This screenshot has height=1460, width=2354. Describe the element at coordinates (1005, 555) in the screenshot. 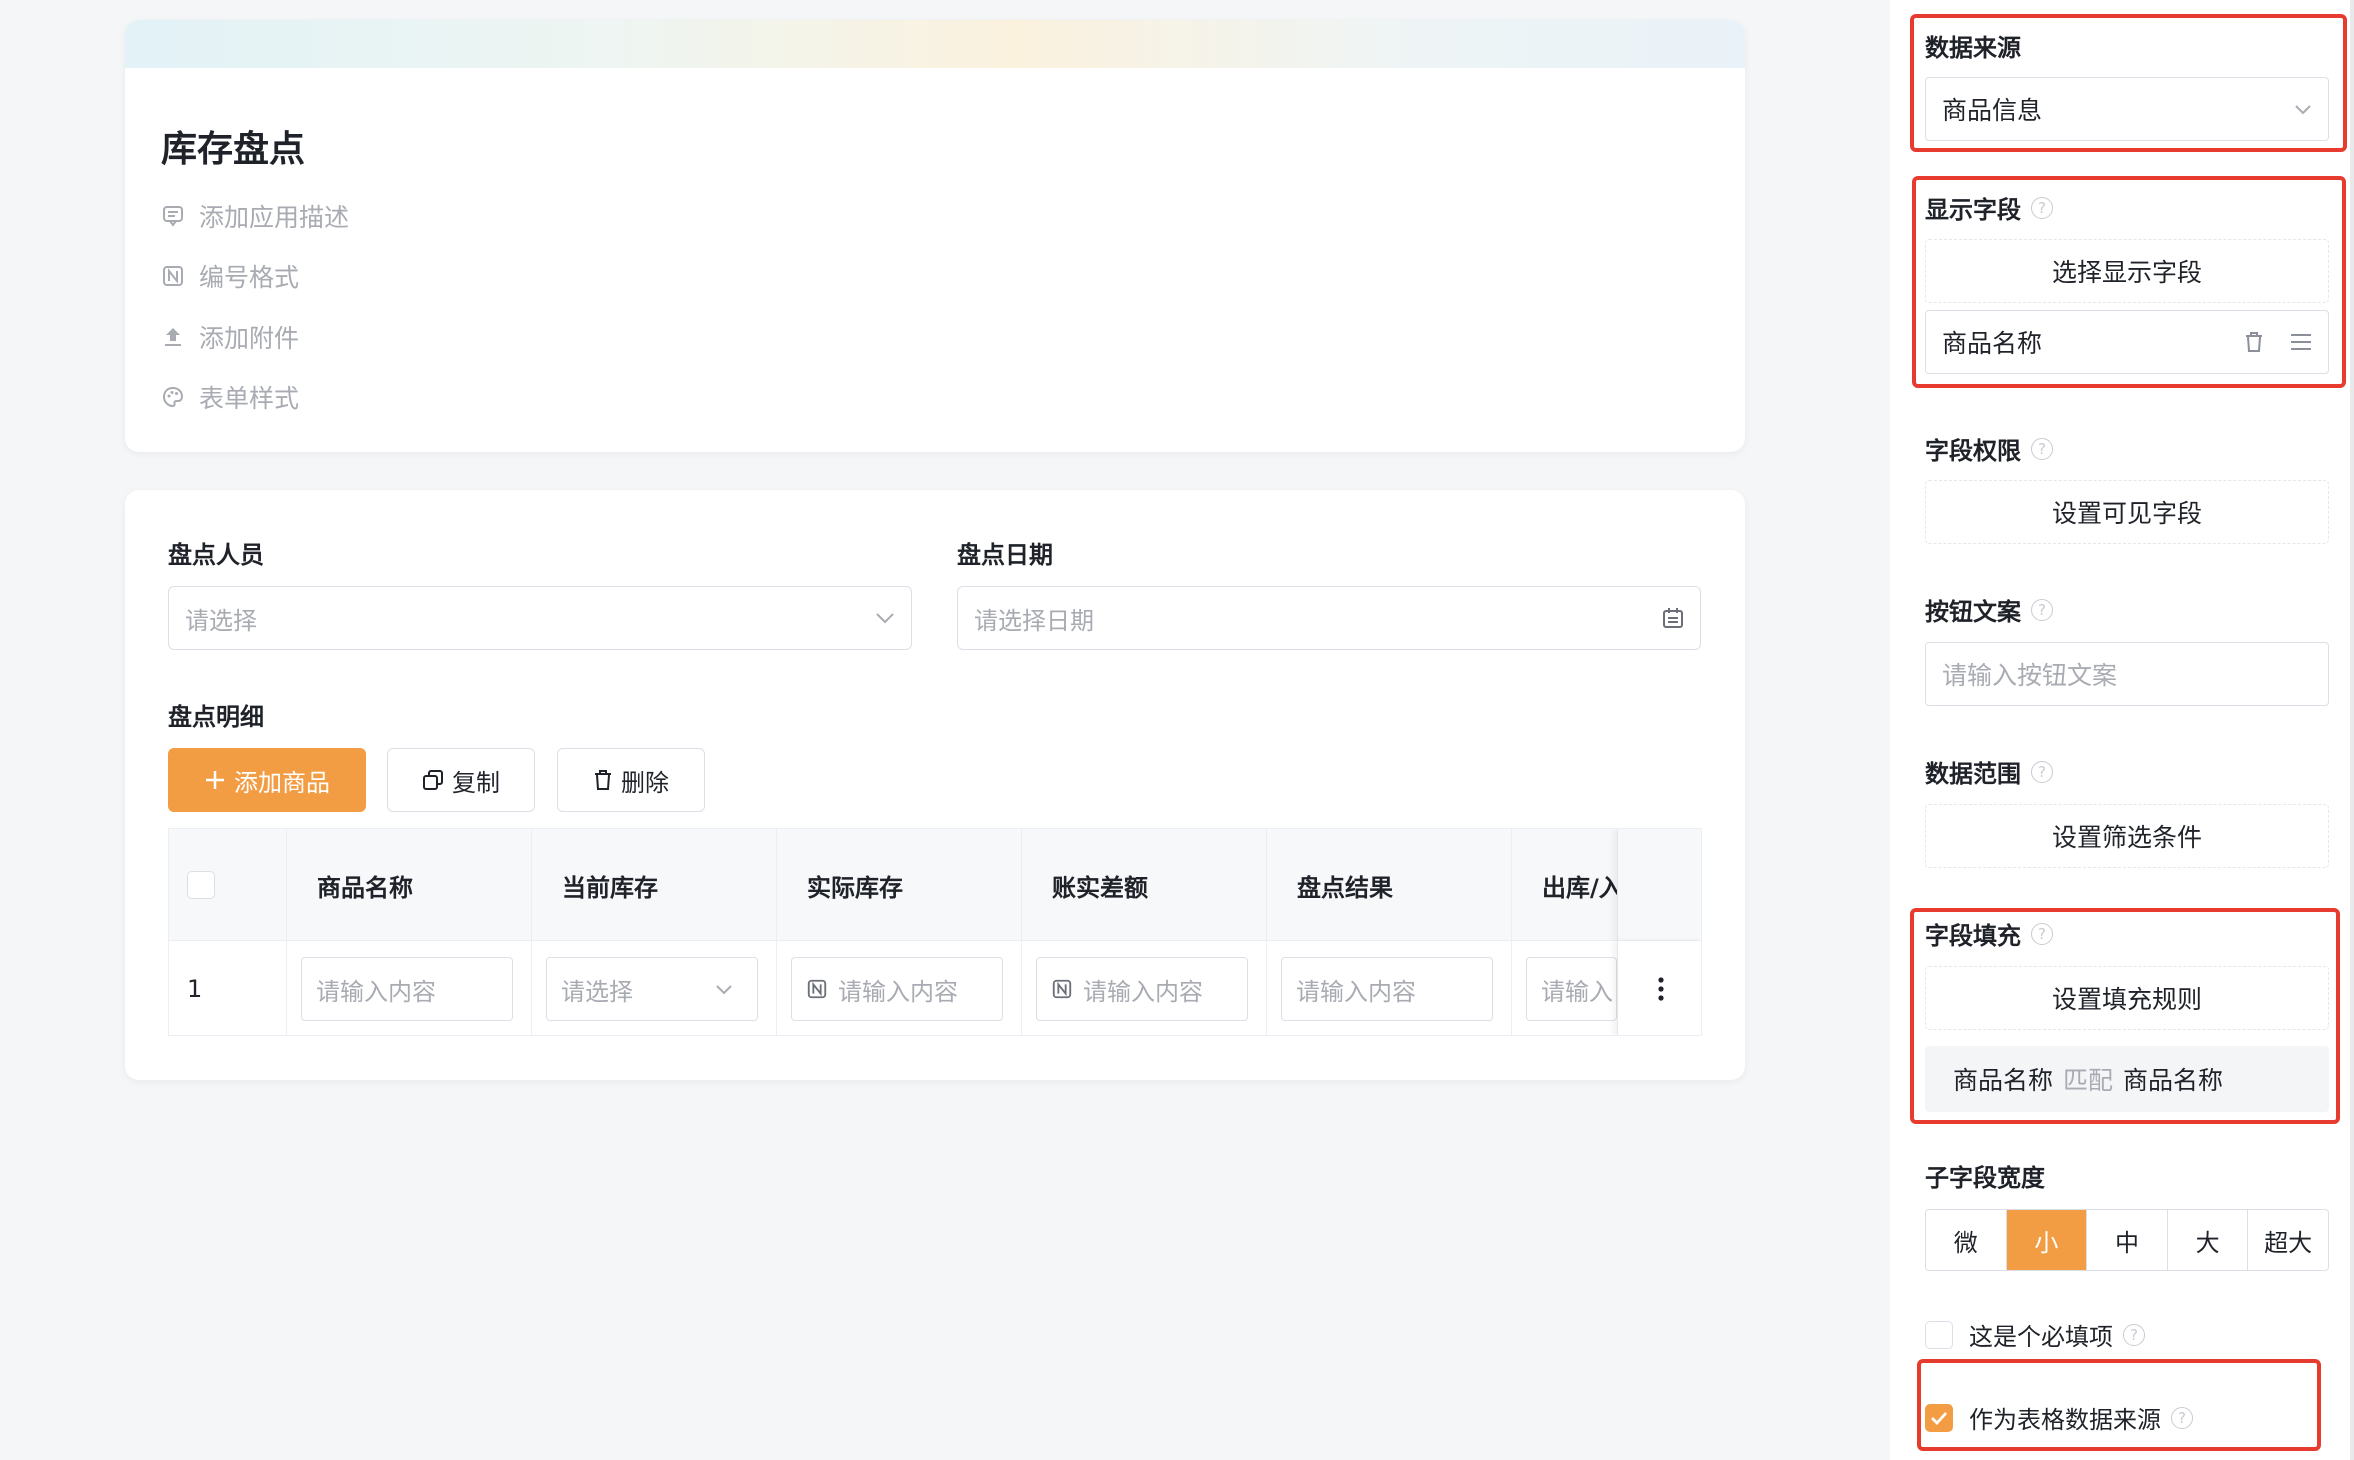

I see `date-label: 盘点日期` at that location.